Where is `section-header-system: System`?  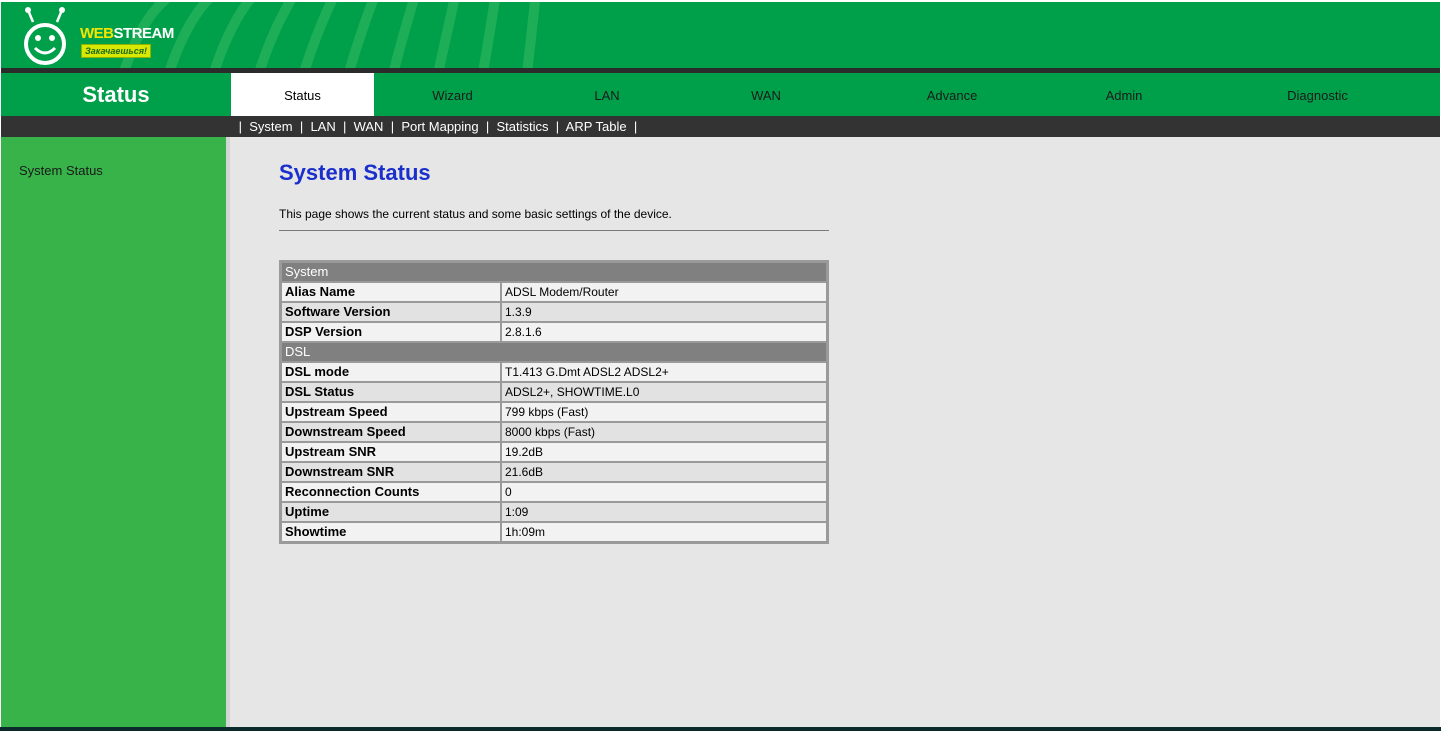 section-header-system: System is located at coordinates (554, 272).